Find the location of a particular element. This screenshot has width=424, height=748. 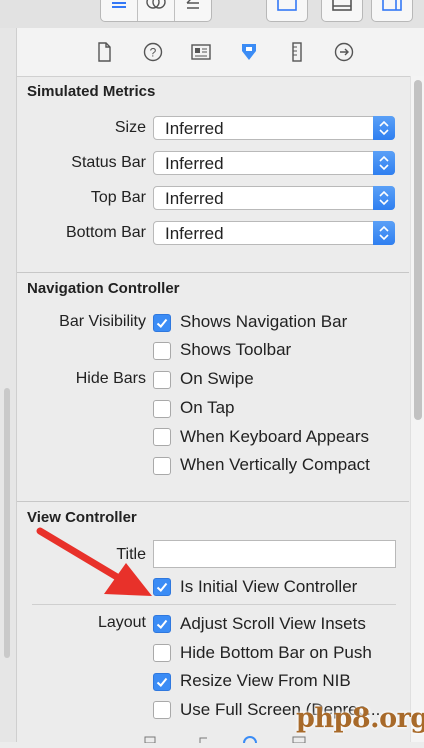

assistant-editor-button is located at coordinates (156, 10).